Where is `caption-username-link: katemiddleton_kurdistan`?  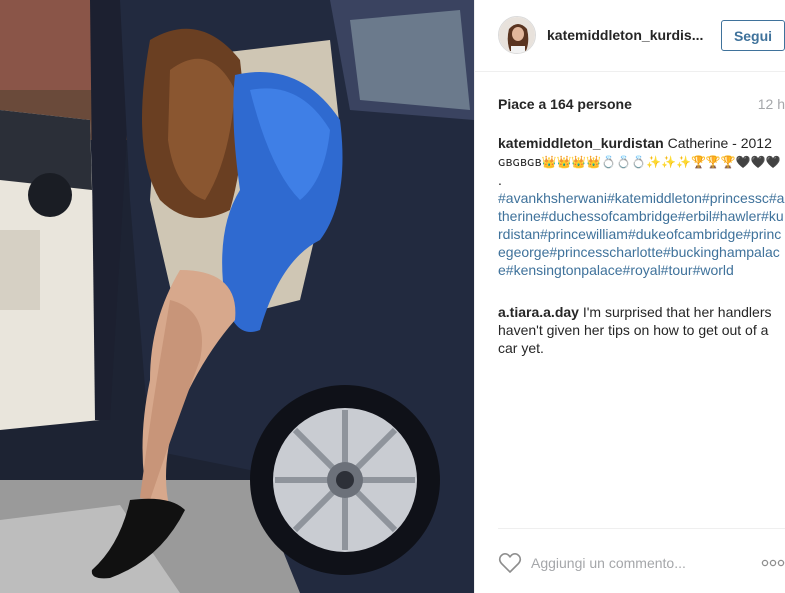
caption-username-link: katemiddleton_kurdistan is located at coordinates (581, 143).